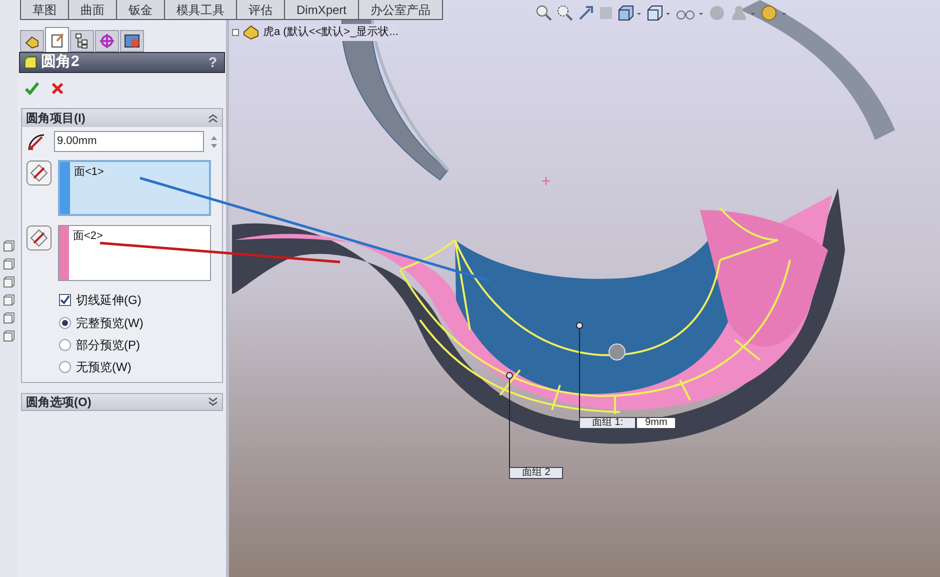 The image size is (940, 577). What do you see at coordinates (44, 9) in the screenshot?
I see `command-tab: 草图` at bounding box center [44, 9].